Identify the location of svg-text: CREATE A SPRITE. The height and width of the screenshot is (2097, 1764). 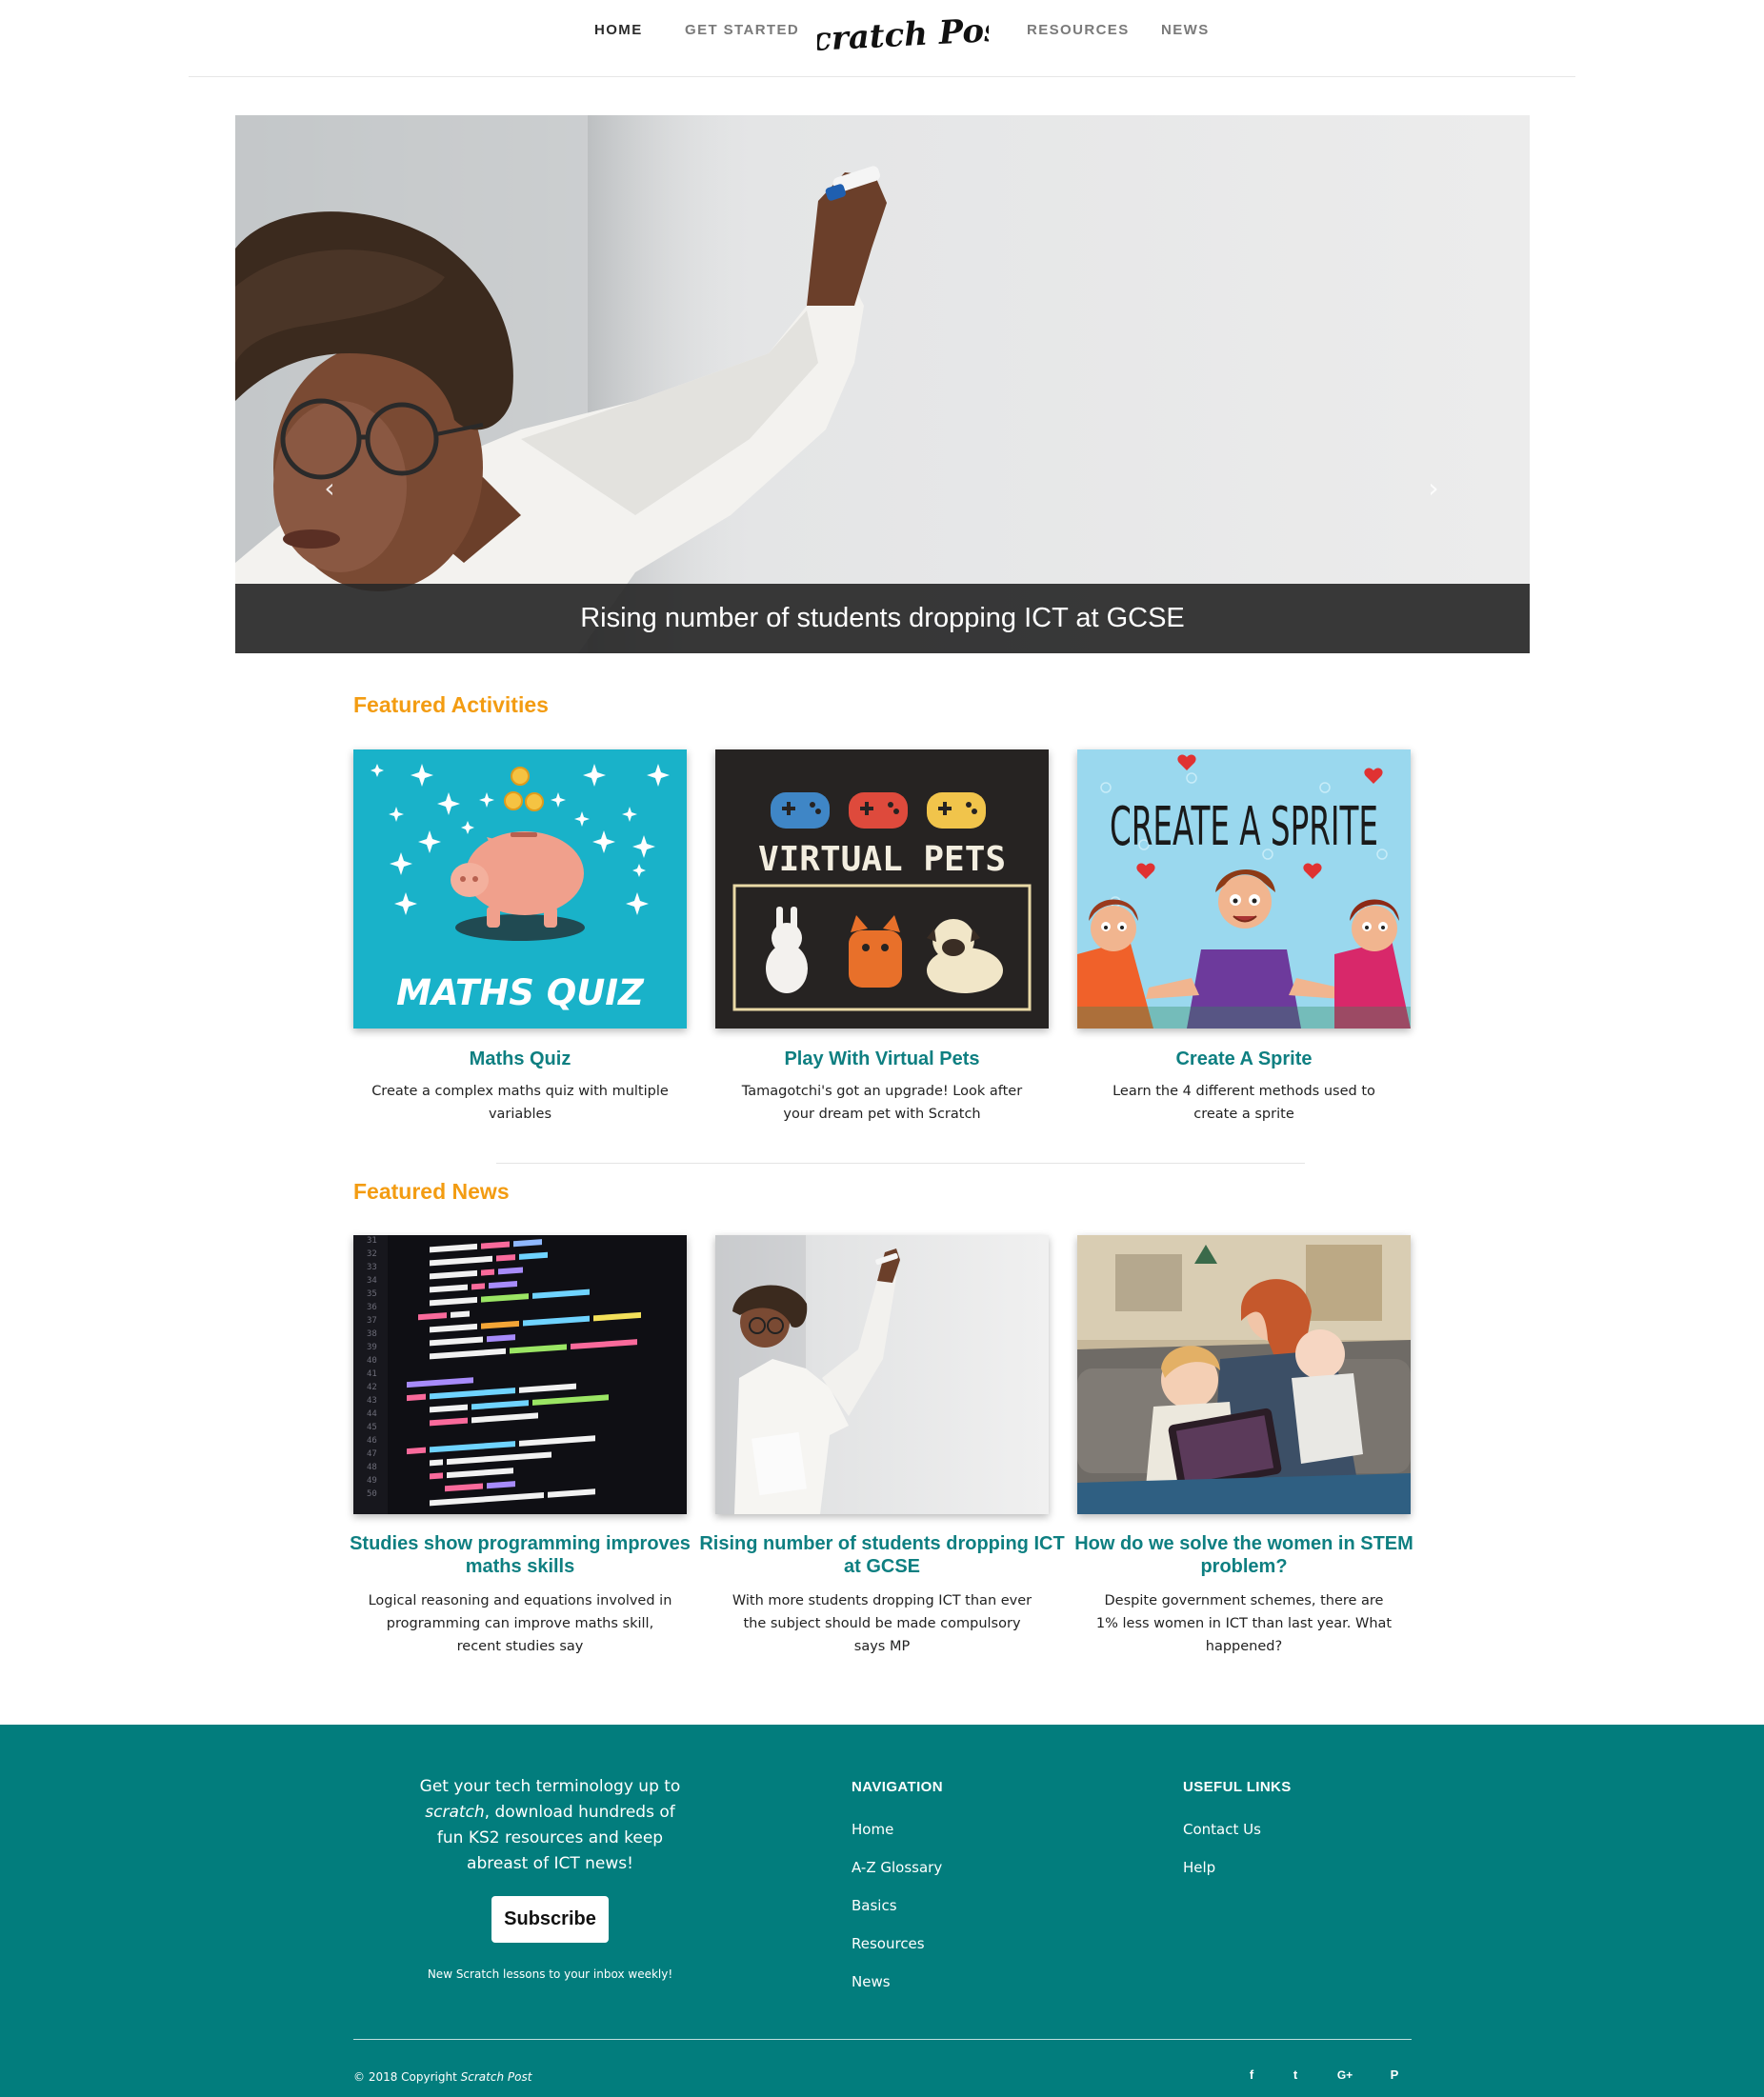
(1244, 827).